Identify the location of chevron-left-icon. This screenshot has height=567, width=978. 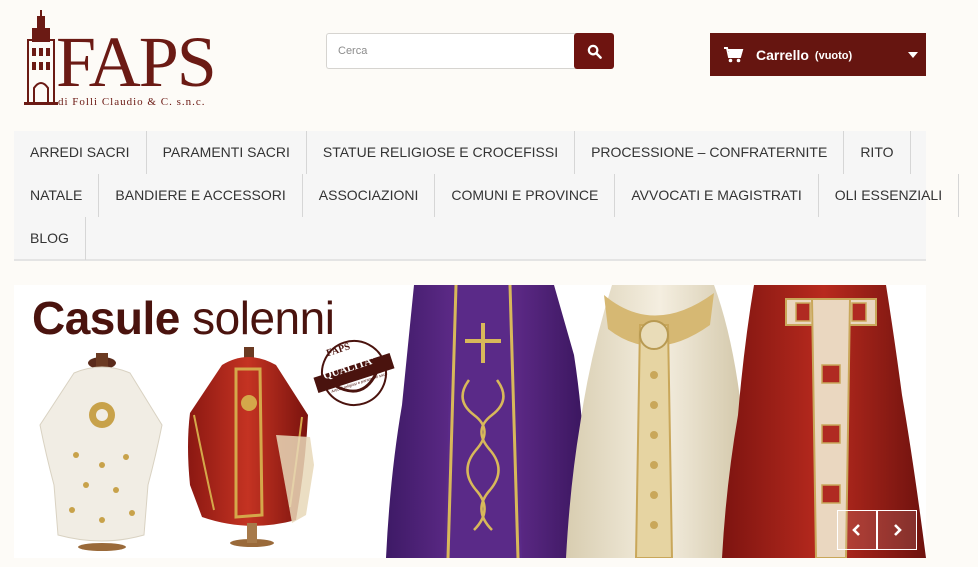
(856, 530).